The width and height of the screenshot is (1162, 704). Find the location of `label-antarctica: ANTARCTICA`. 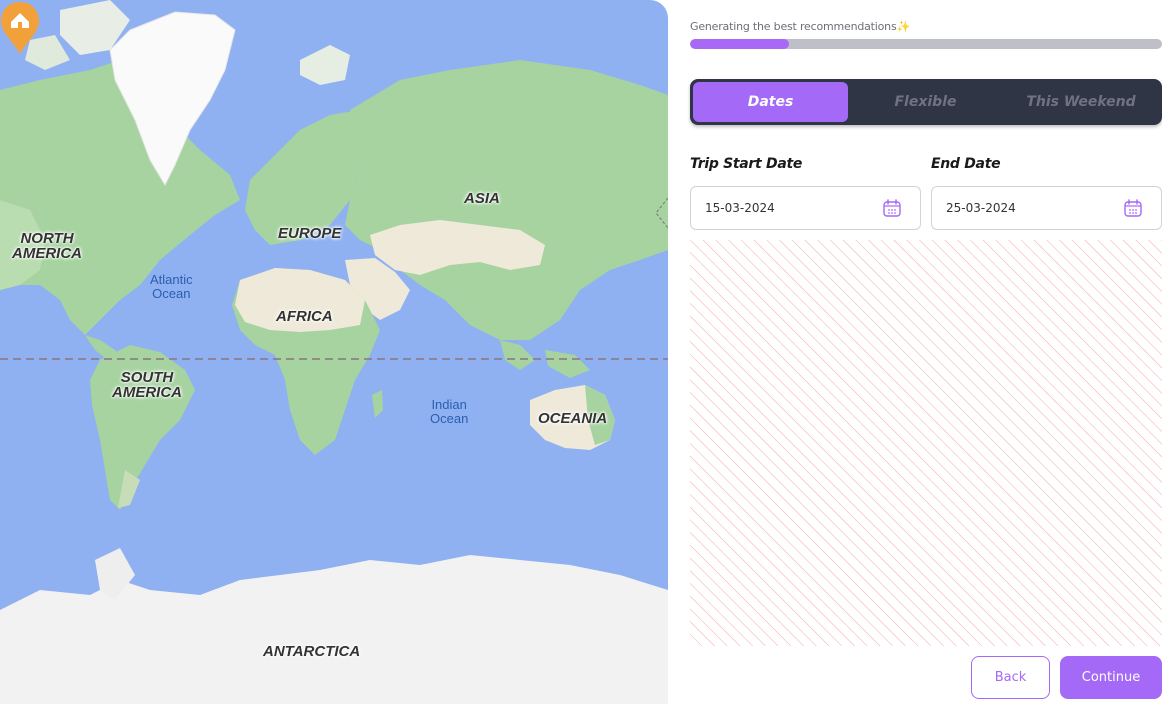

label-antarctica: ANTARCTICA is located at coordinates (312, 651).